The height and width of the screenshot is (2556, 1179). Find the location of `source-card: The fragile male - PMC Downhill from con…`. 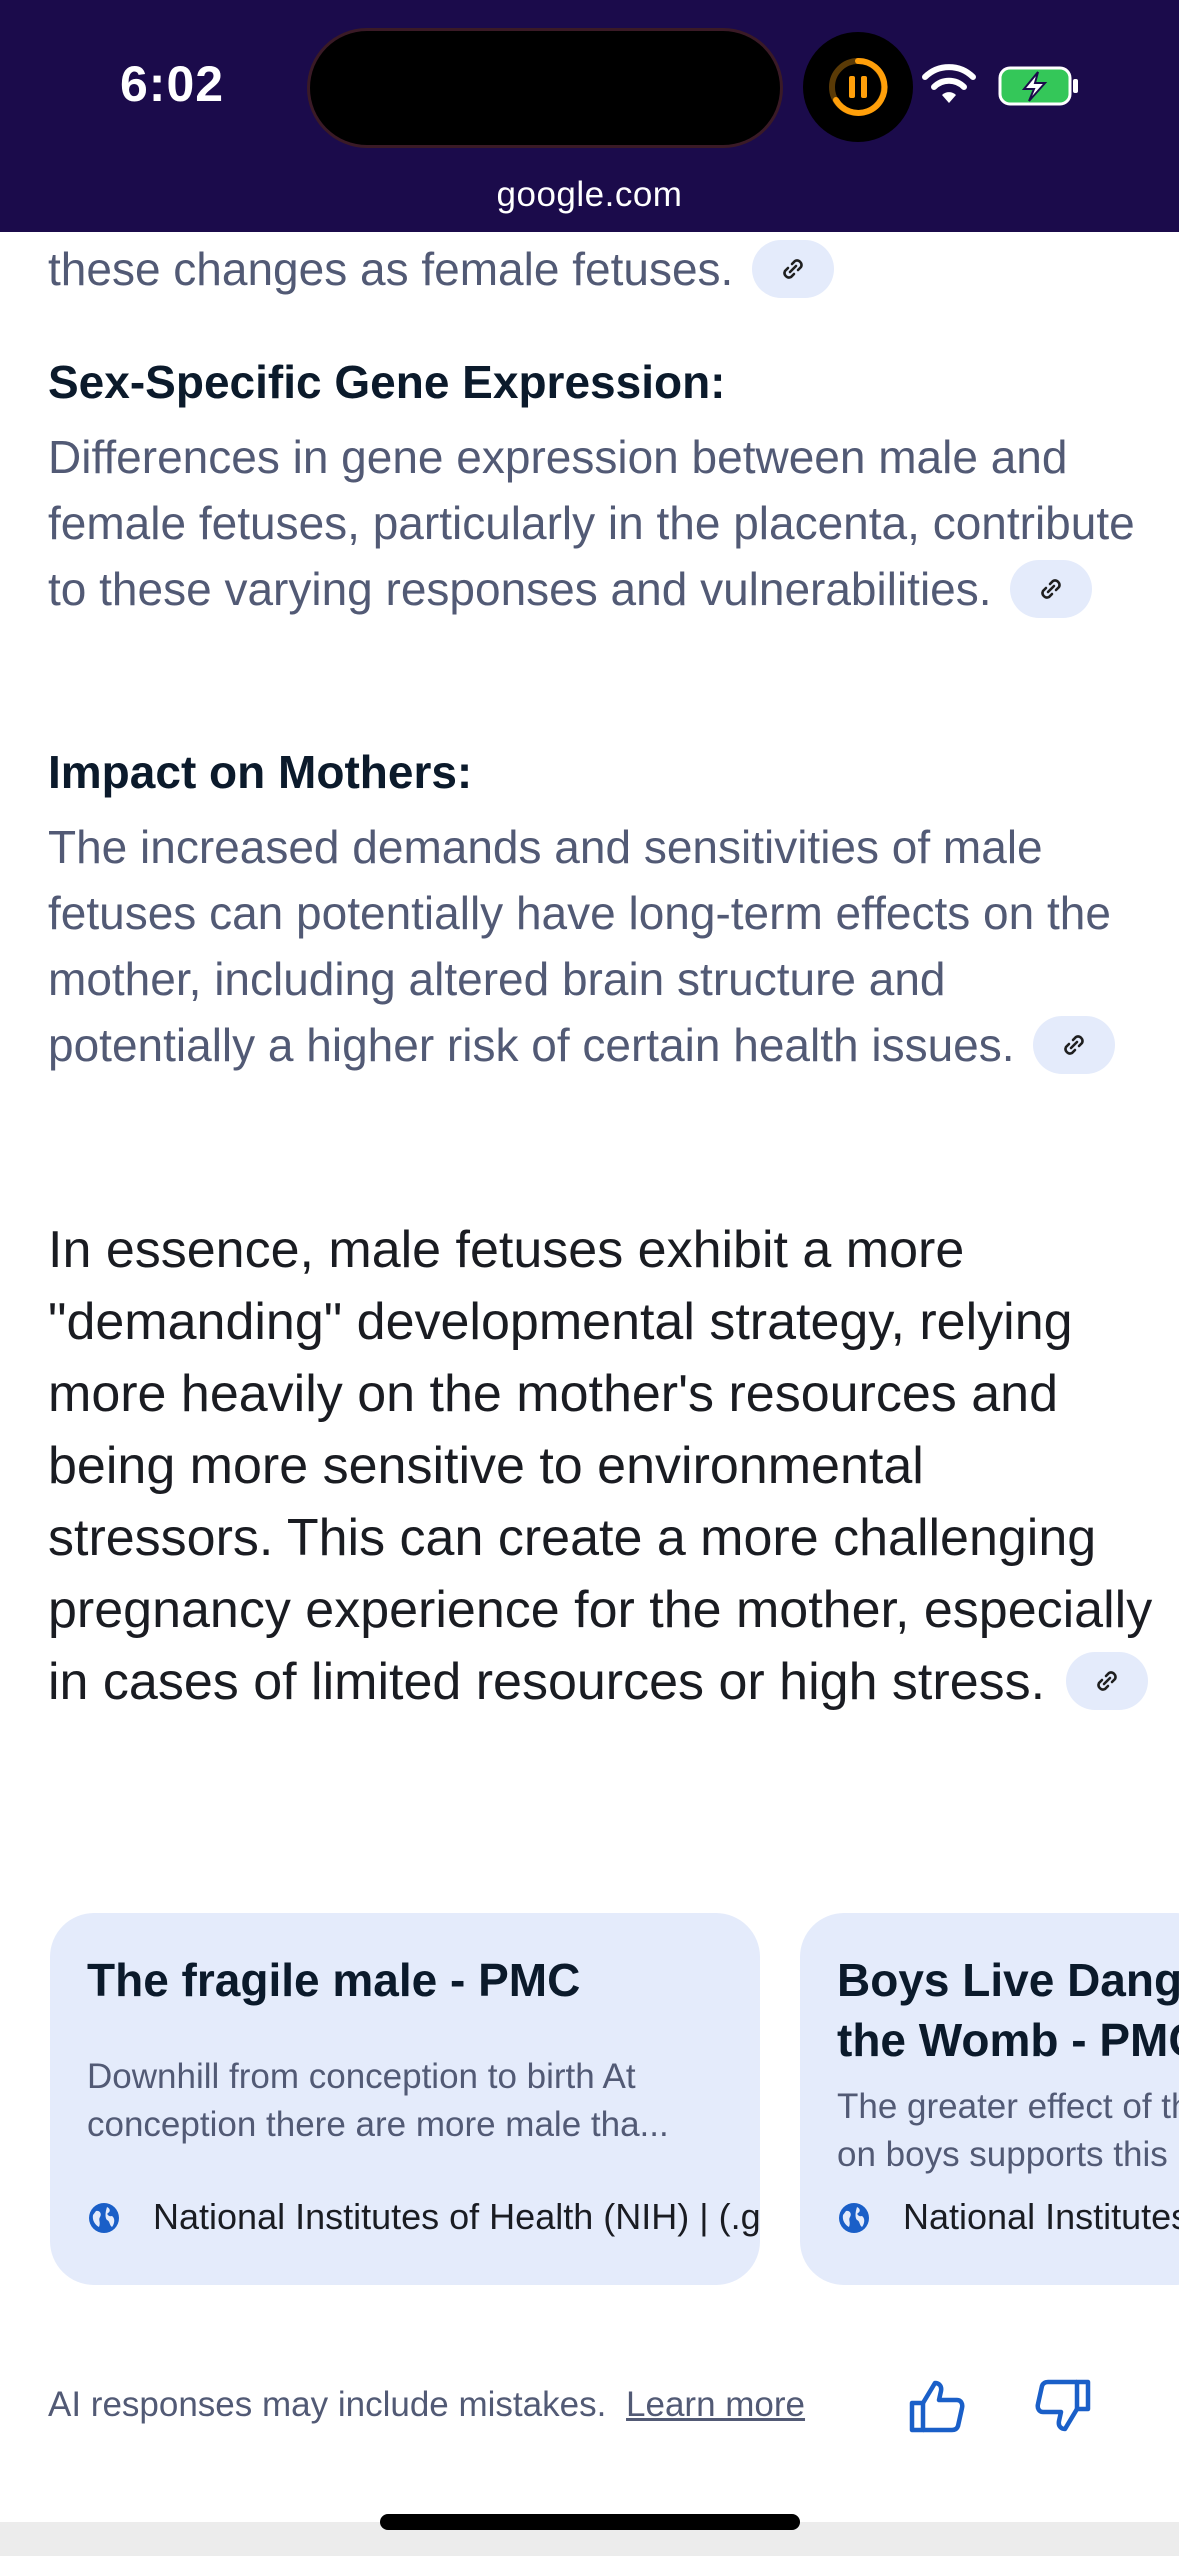

source-card: The fragile male - PMC Downhill from con… is located at coordinates (405, 2099).